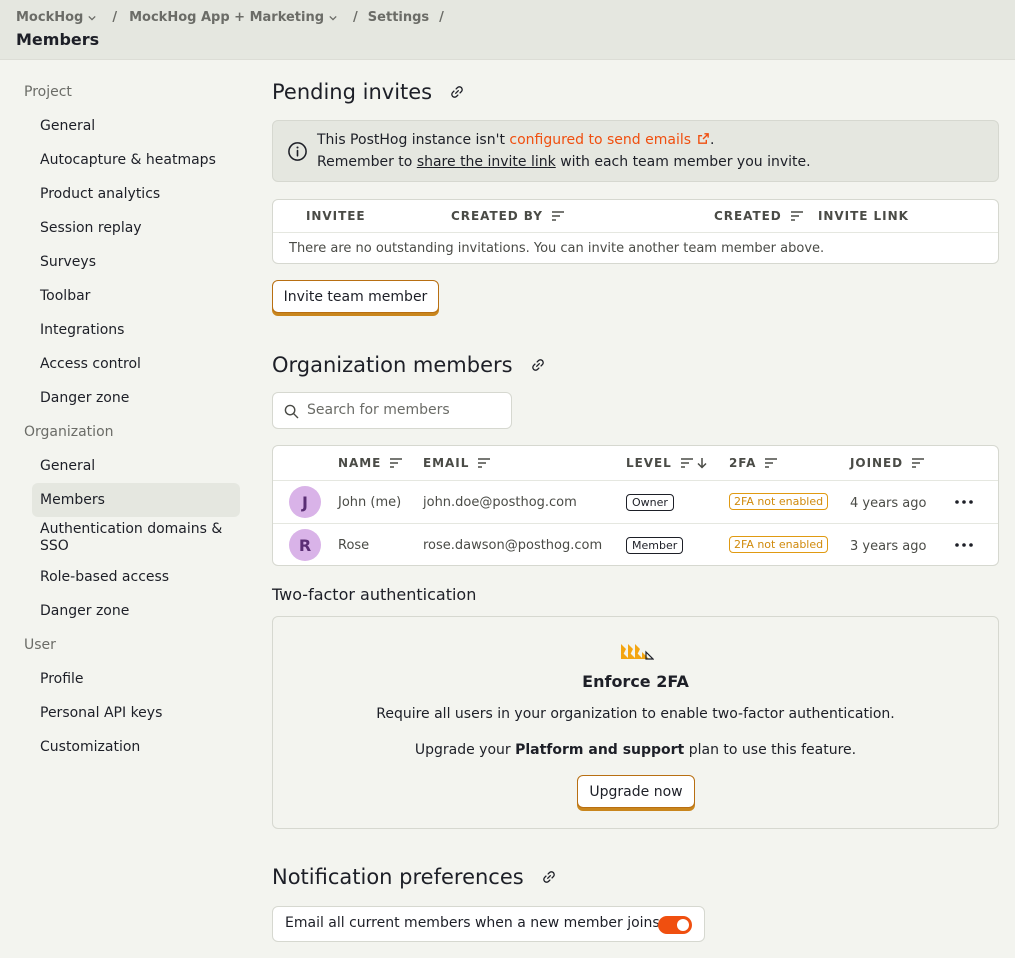 The image size is (1015, 958). I want to click on breadcrumb-settings: Settings, so click(398, 17).